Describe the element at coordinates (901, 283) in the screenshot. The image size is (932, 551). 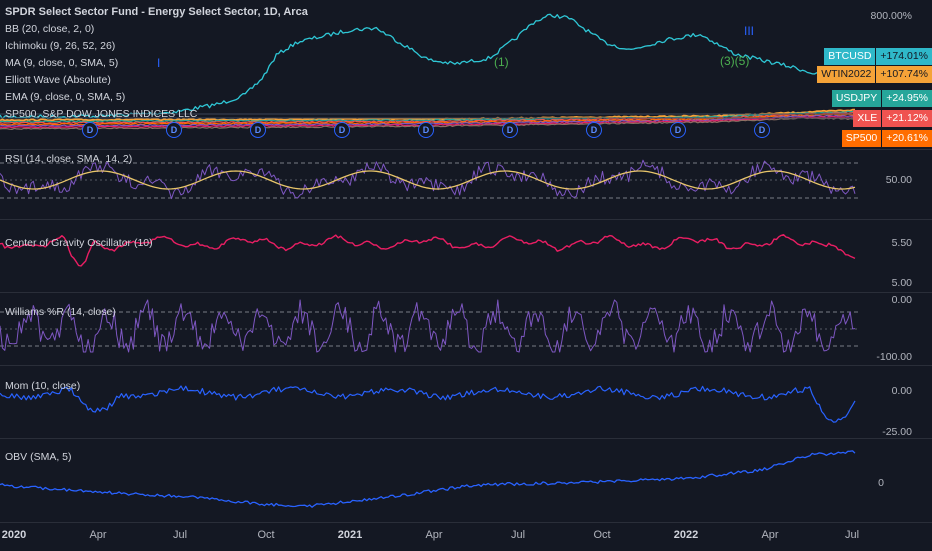
I see `cog-axis-label: 5.00` at that location.